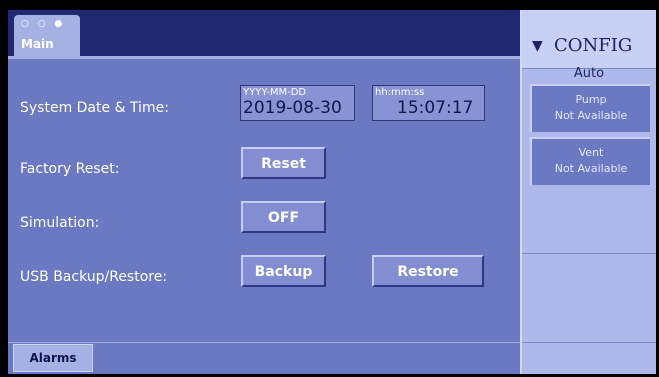 Image resolution: width=659 pixels, height=377 pixels. What do you see at coordinates (47, 35) in the screenshot?
I see `tab-main: ○ ○ ● Main` at bounding box center [47, 35].